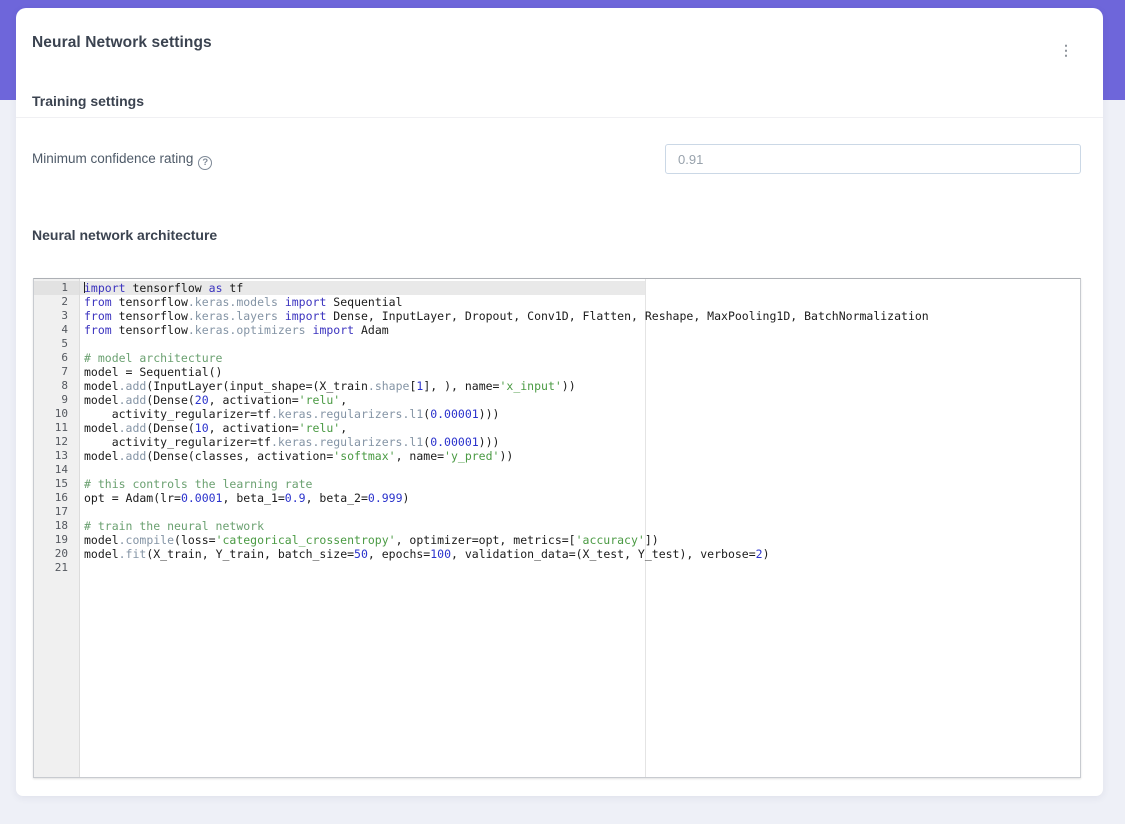 This screenshot has height=824, width=1125. I want to click on line-number: 13, so click(61, 455).